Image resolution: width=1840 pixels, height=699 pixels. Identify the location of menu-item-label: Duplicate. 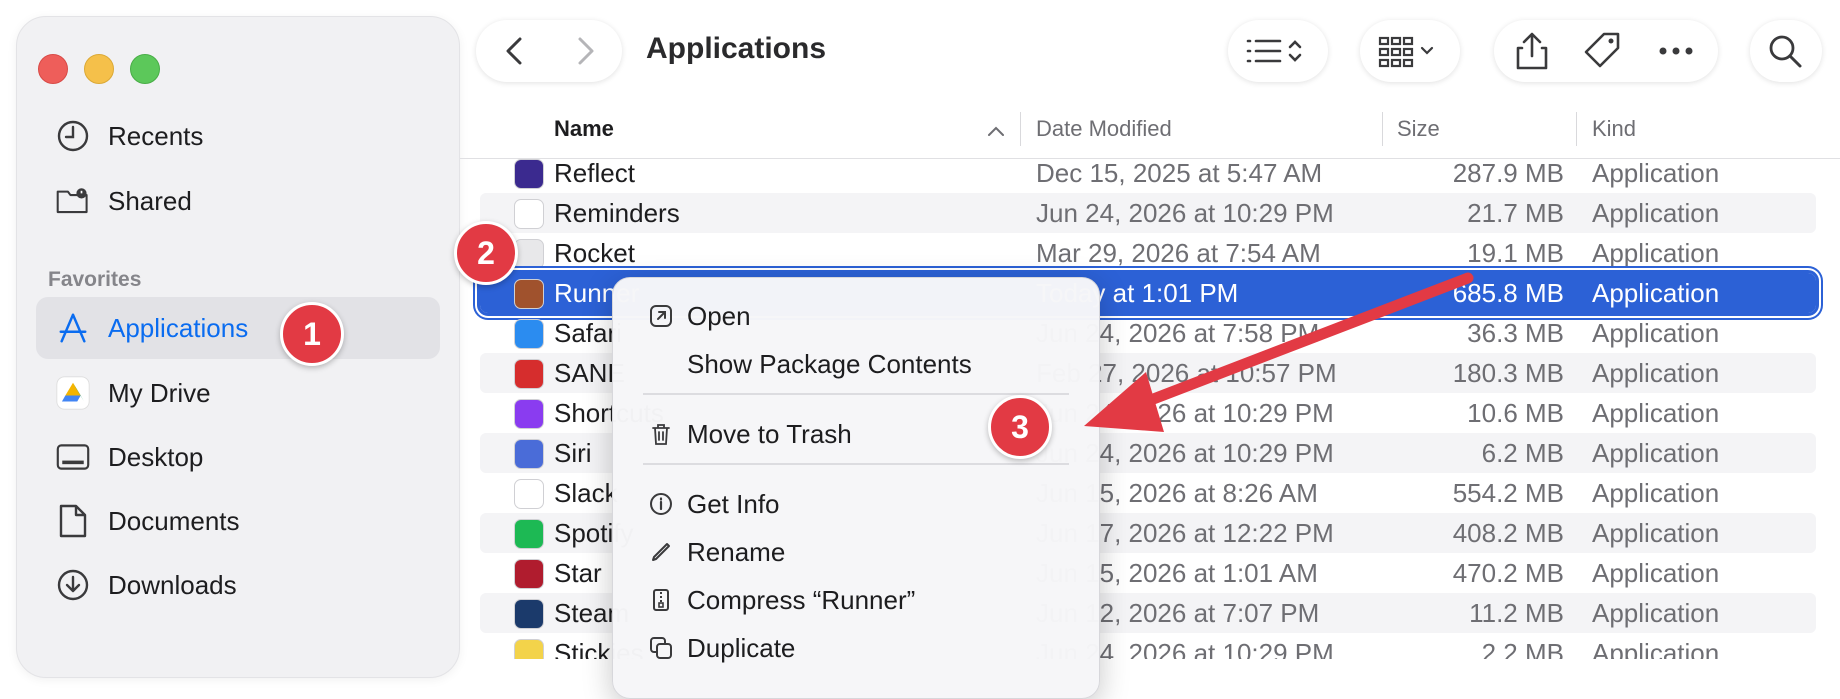
(741, 648).